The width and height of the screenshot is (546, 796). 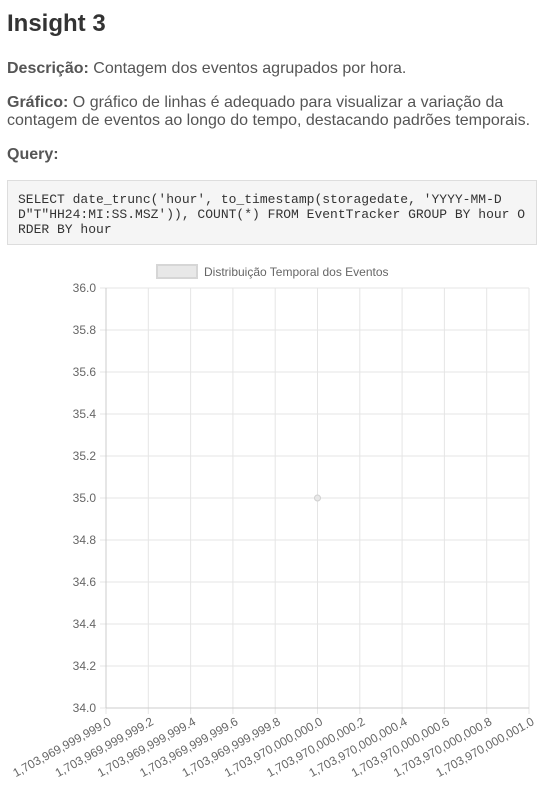 I want to click on y-tick-label: 34.2, so click(x=85, y=666).